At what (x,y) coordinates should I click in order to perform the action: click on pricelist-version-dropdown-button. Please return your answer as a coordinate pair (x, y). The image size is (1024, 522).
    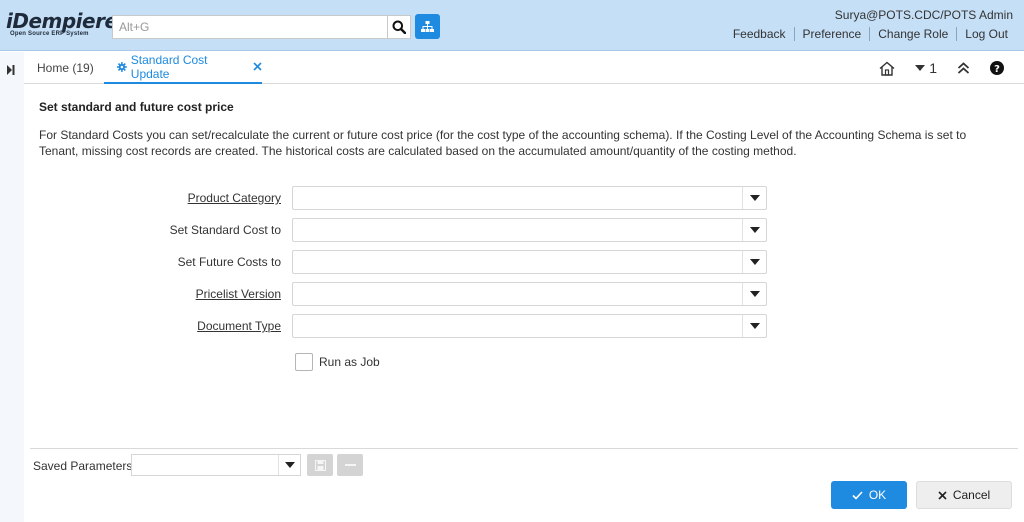
    Looking at the image, I should click on (754, 294).